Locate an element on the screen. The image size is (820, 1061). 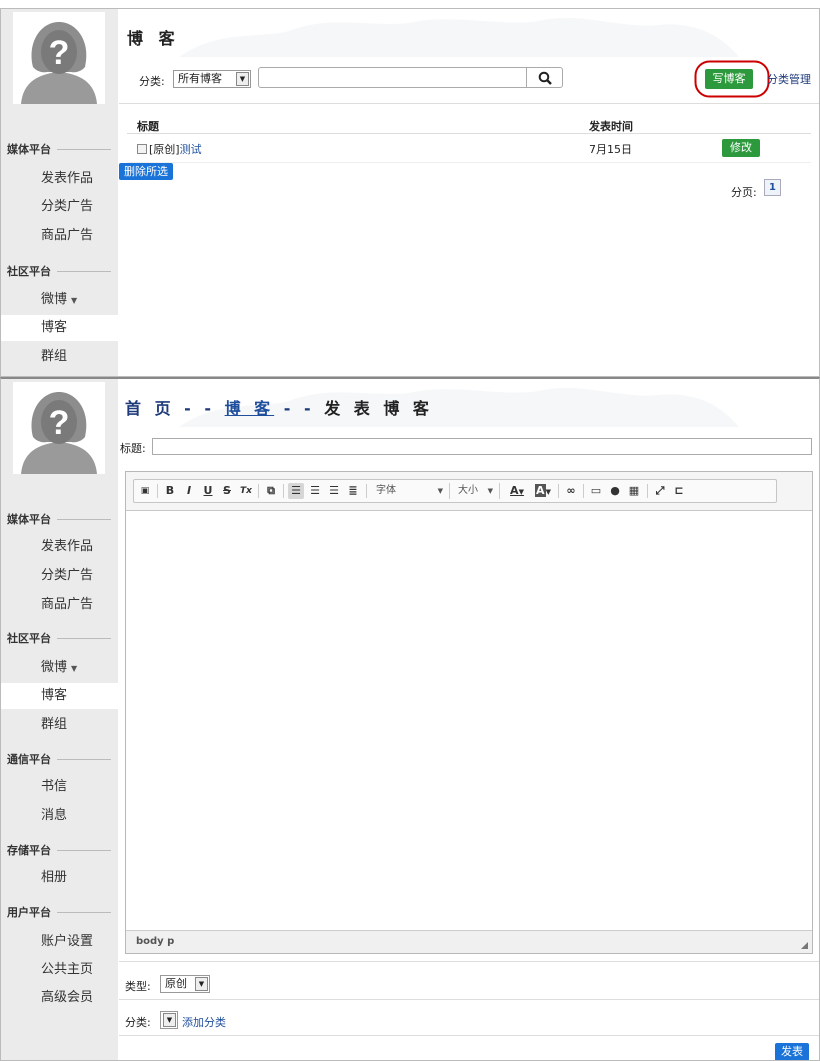
sidebar-item-premium-member: 高级会员 is located at coordinates (59, 998).